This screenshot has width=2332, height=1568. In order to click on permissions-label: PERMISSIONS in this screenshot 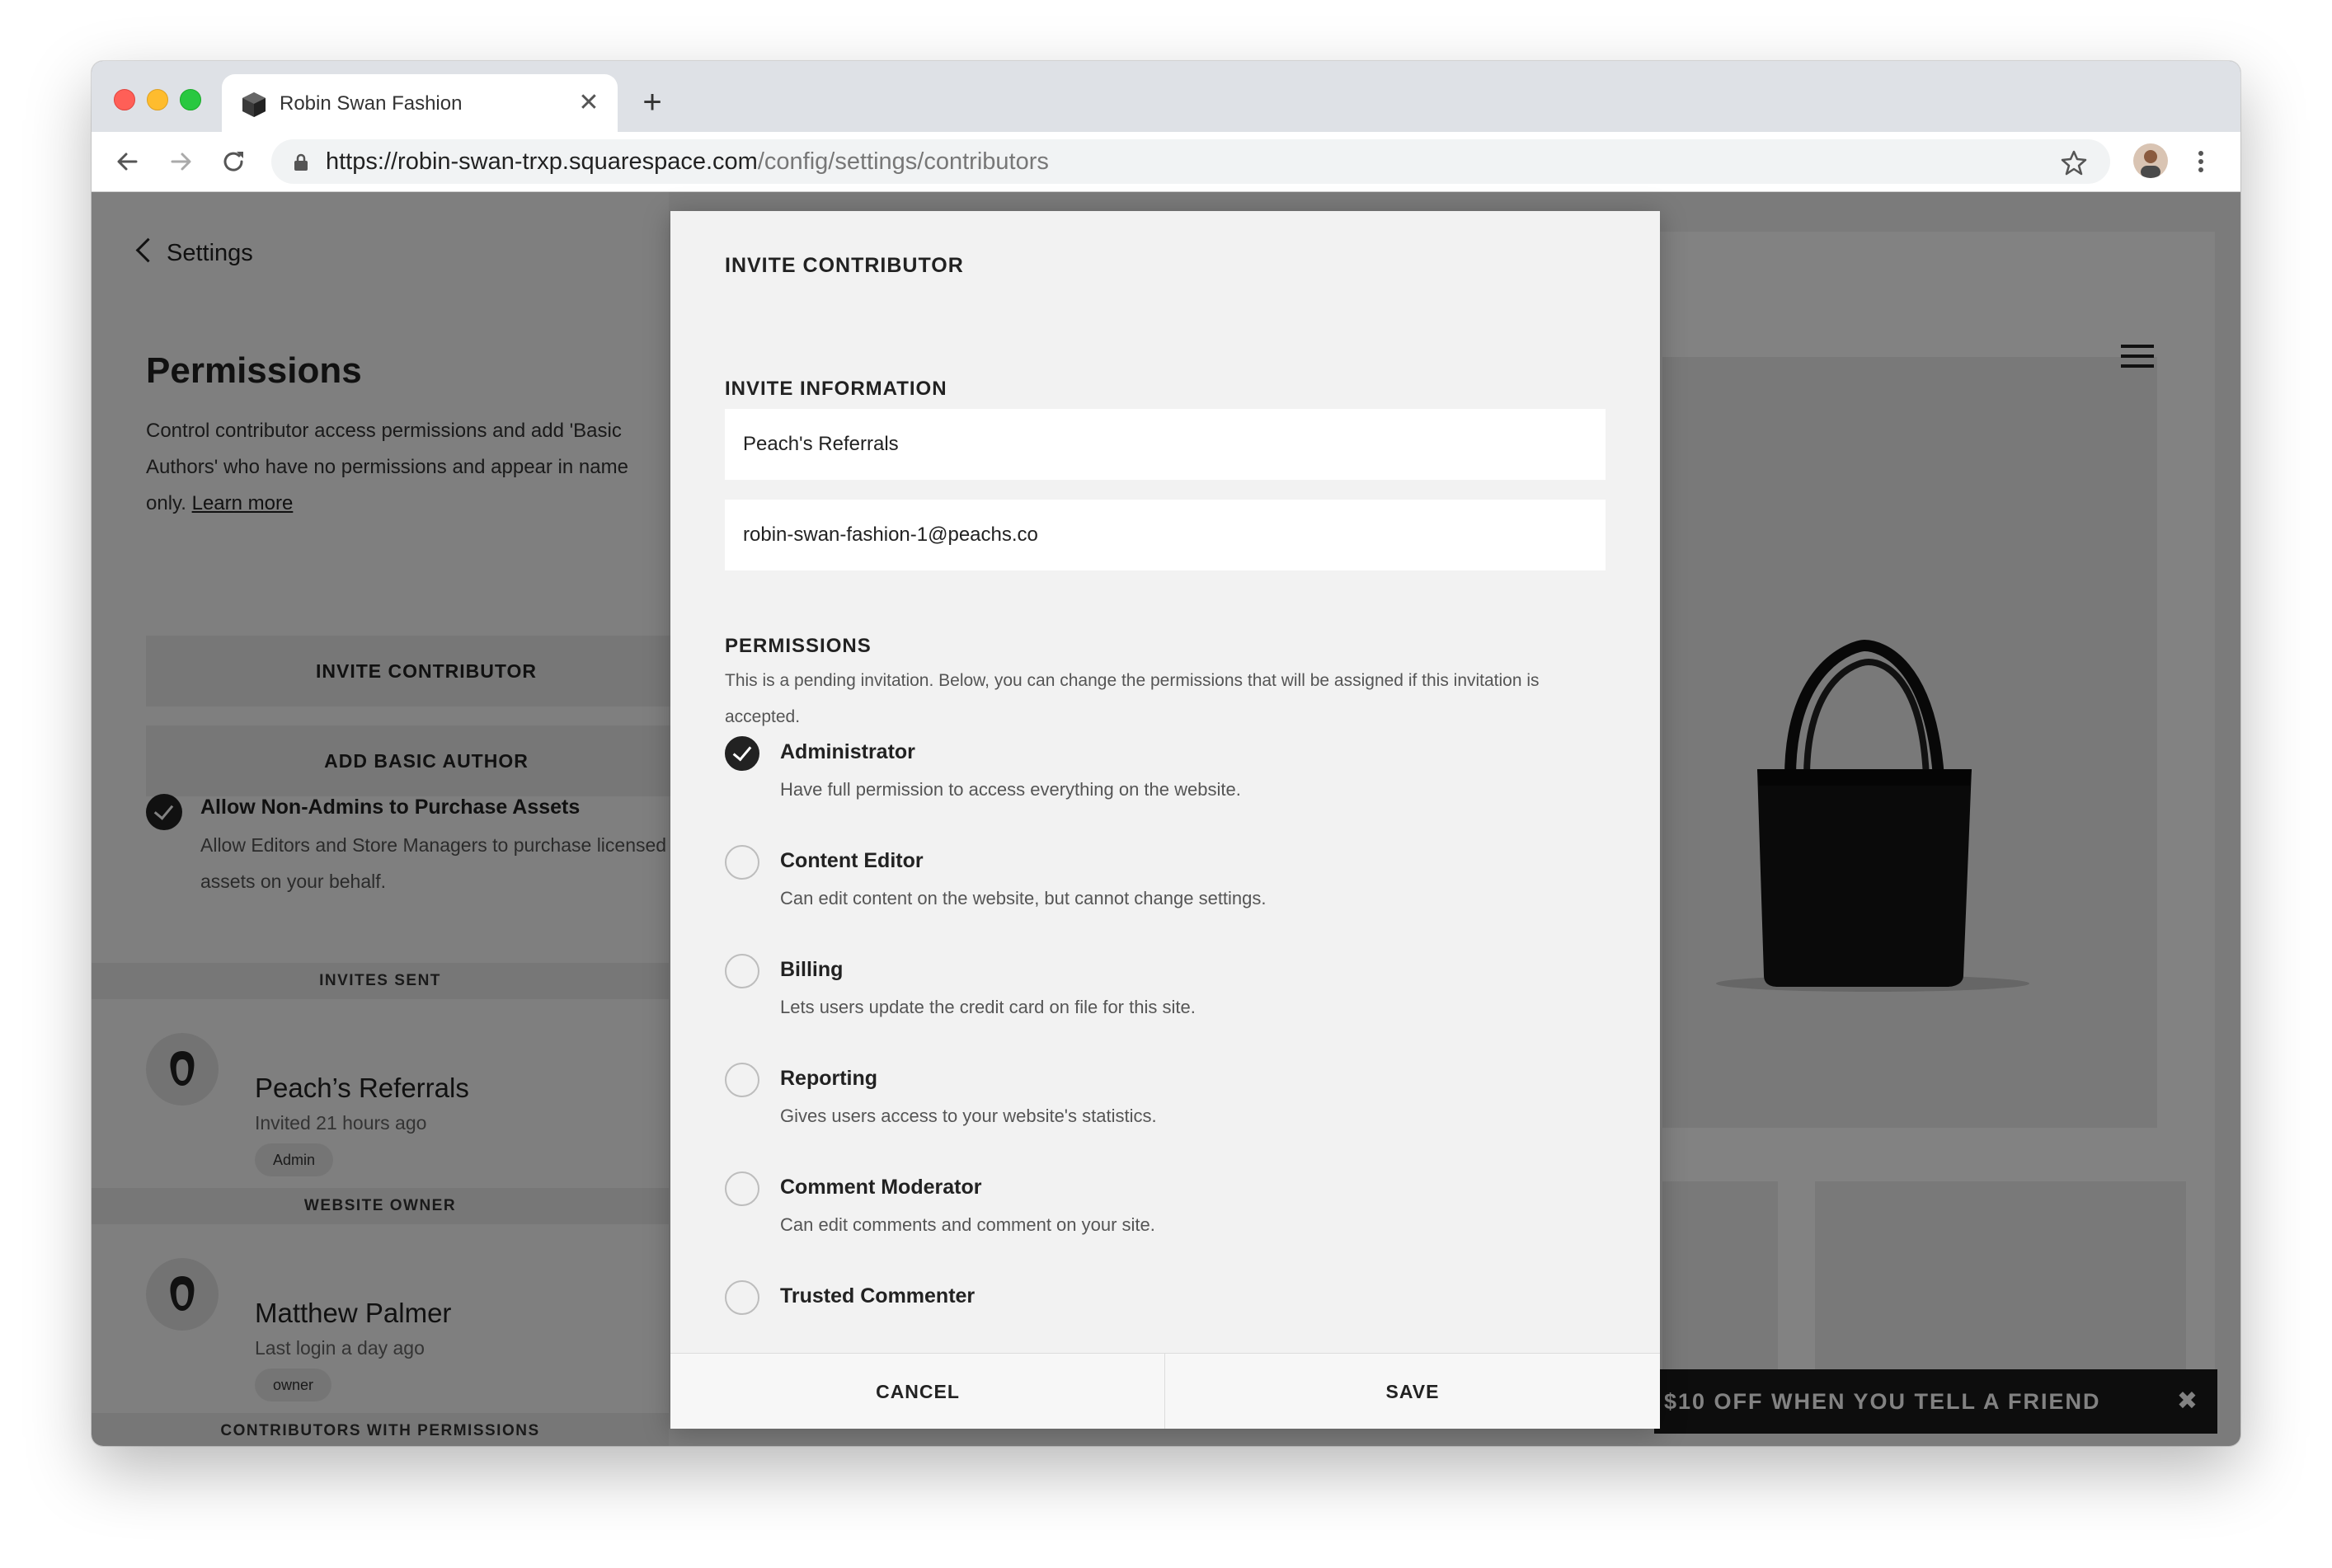, I will do `click(798, 646)`.